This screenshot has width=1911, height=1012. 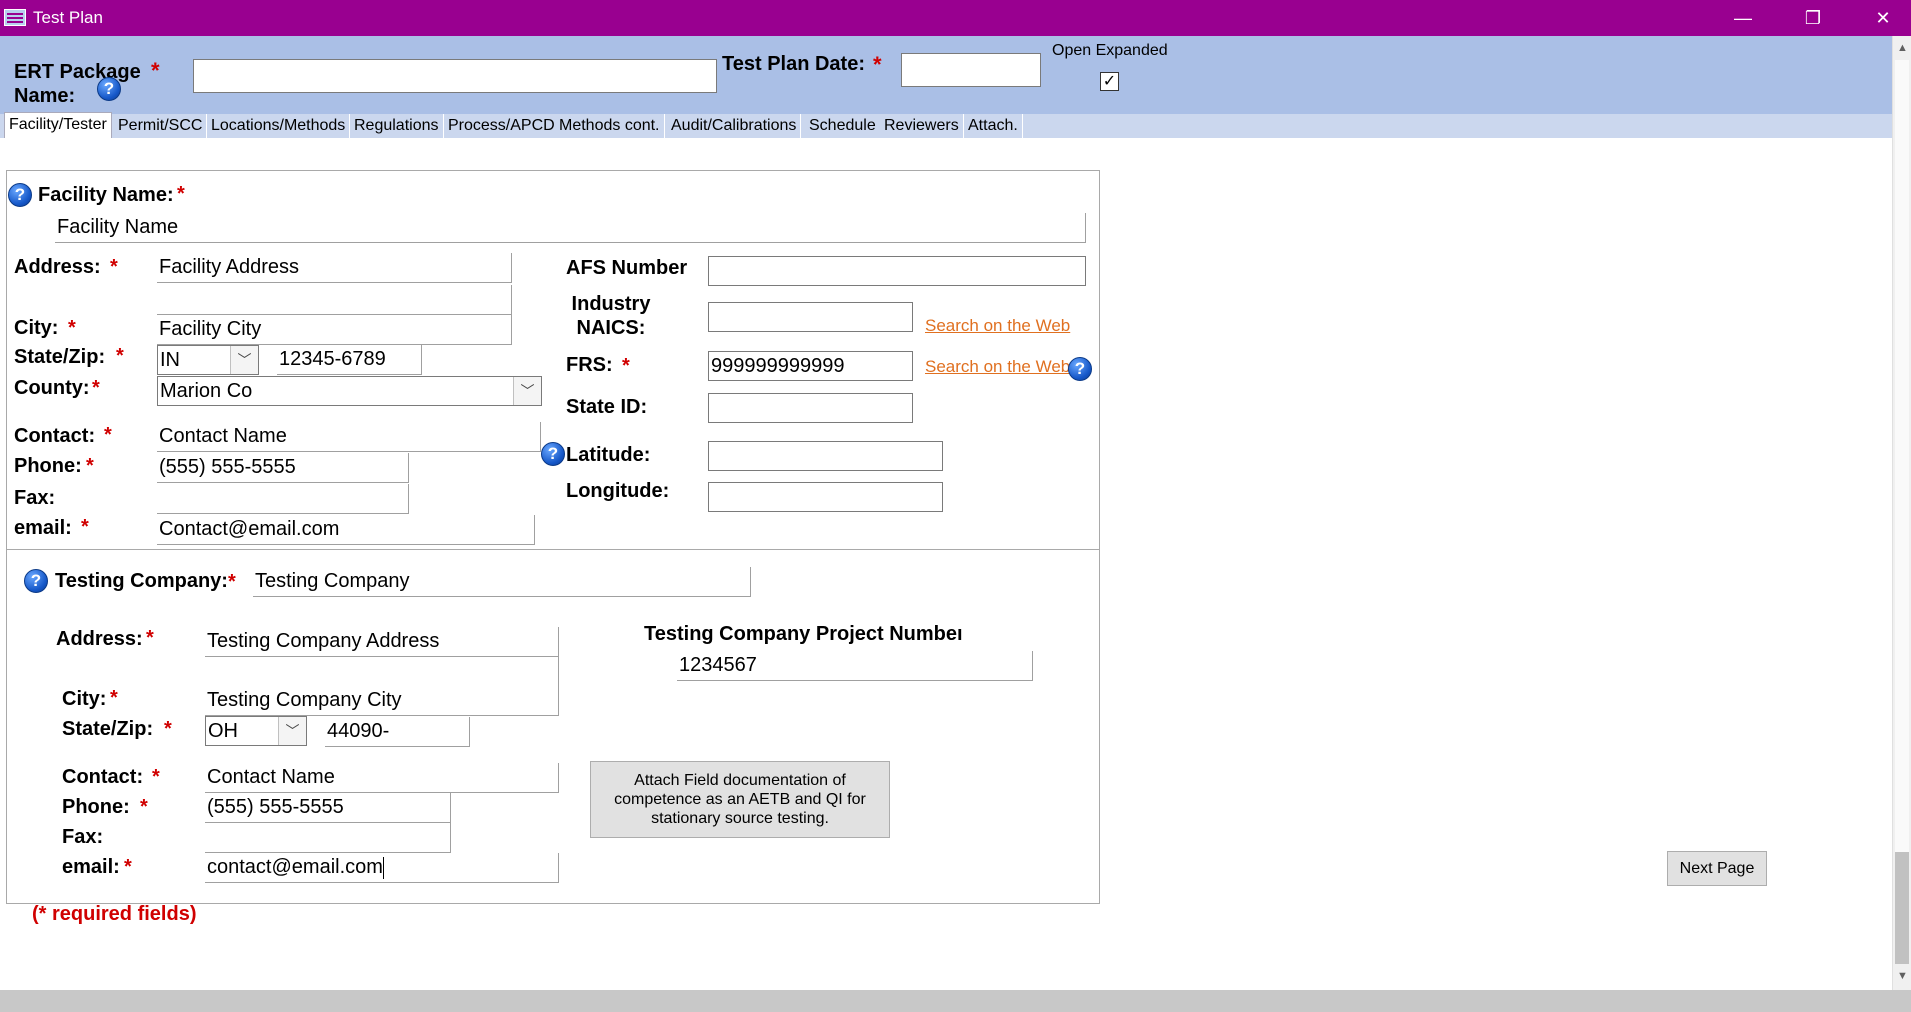 I want to click on tc-project-number-input: 1234567, so click(x=855, y=666).